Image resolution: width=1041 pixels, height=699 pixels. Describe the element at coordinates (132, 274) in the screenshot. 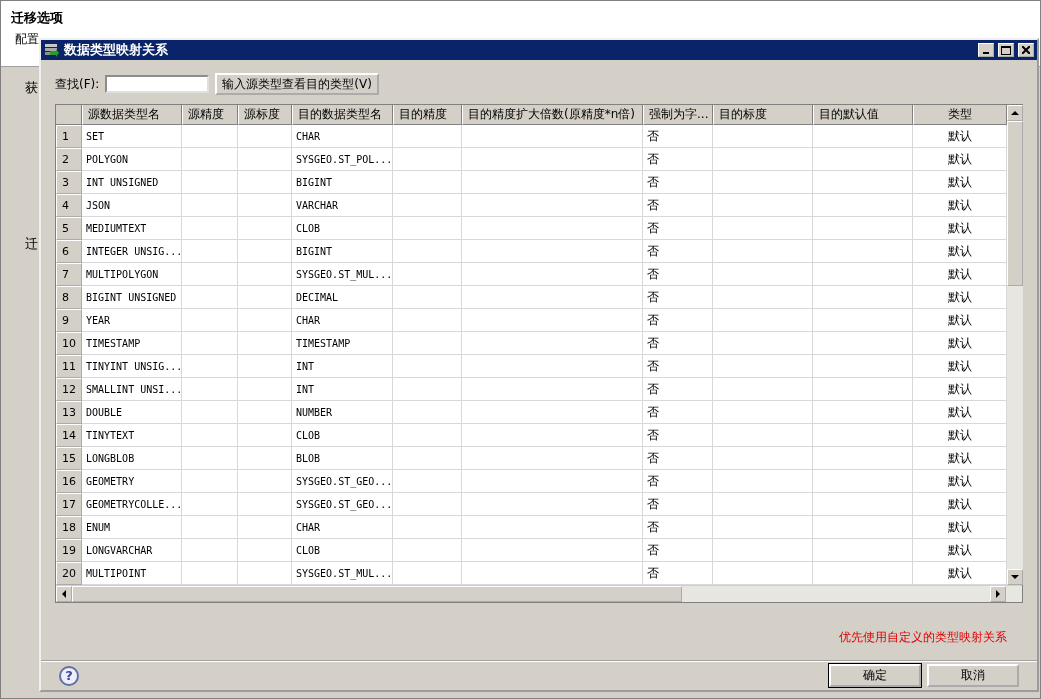

I see `table-cell: MULTIPOLYGON` at that location.